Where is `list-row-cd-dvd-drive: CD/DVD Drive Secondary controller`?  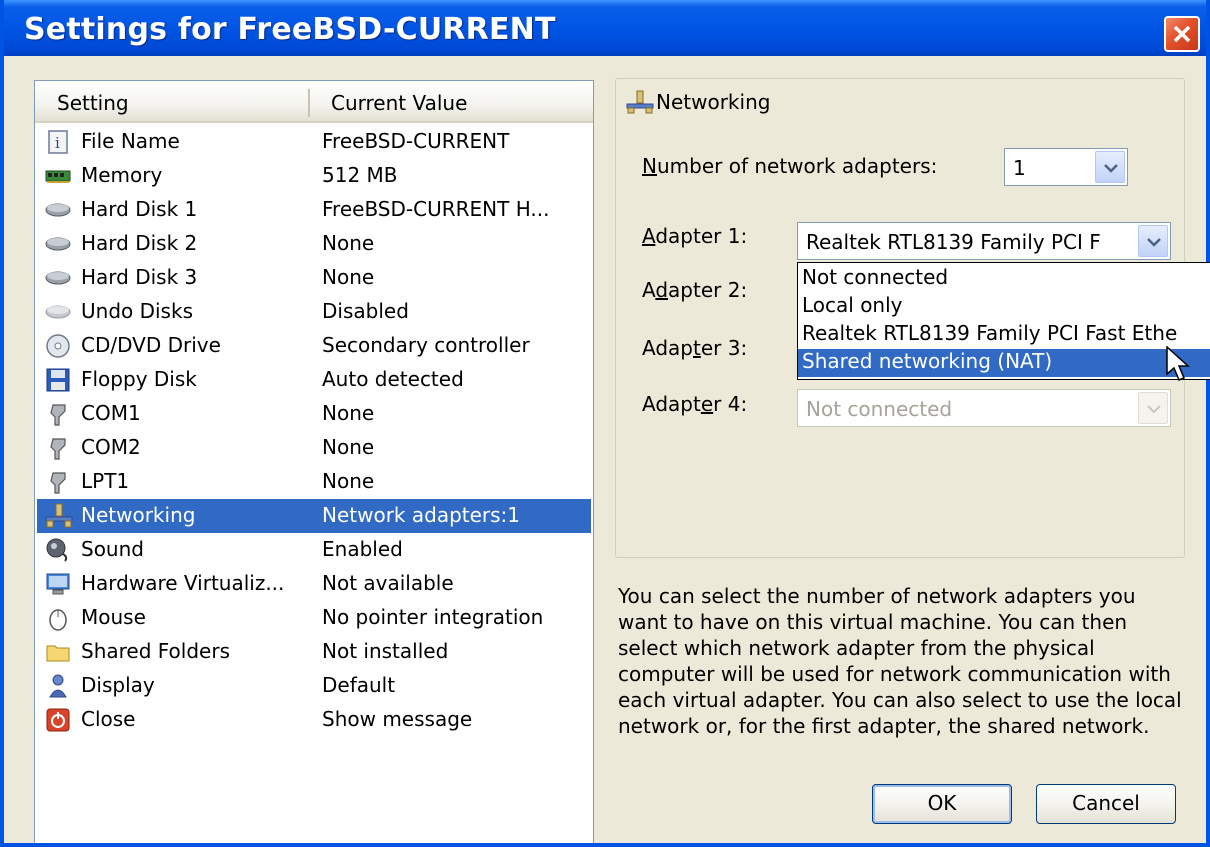
list-row-cd-dvd-drive: CD/DVD Drive Secondary controller is located at coordinates (314, 346).